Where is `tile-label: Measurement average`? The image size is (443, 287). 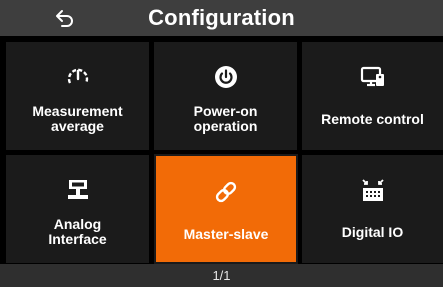 tile-label: Measurement average is located at coordinates (77, 118).